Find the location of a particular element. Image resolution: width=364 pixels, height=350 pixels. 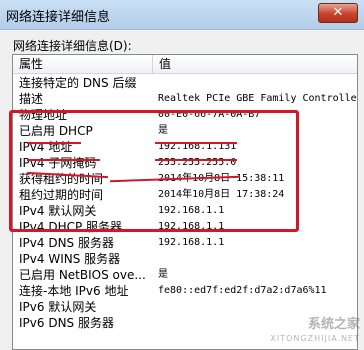

table-row: 连接特定的 DNS 后缀 is located at coordinates (185, 83).